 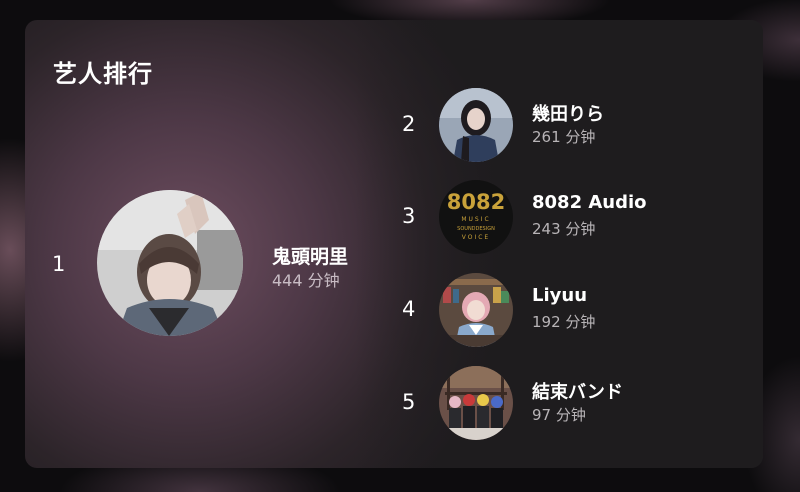 I want to click on rank-number: 4, so click(x=409, y=309).